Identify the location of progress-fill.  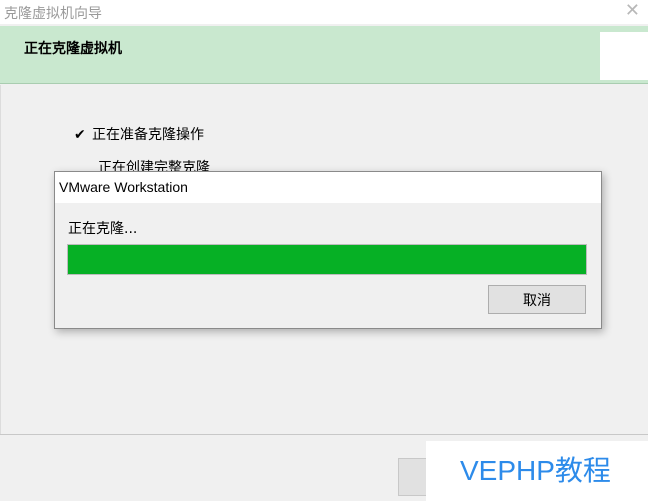
(327, 259).